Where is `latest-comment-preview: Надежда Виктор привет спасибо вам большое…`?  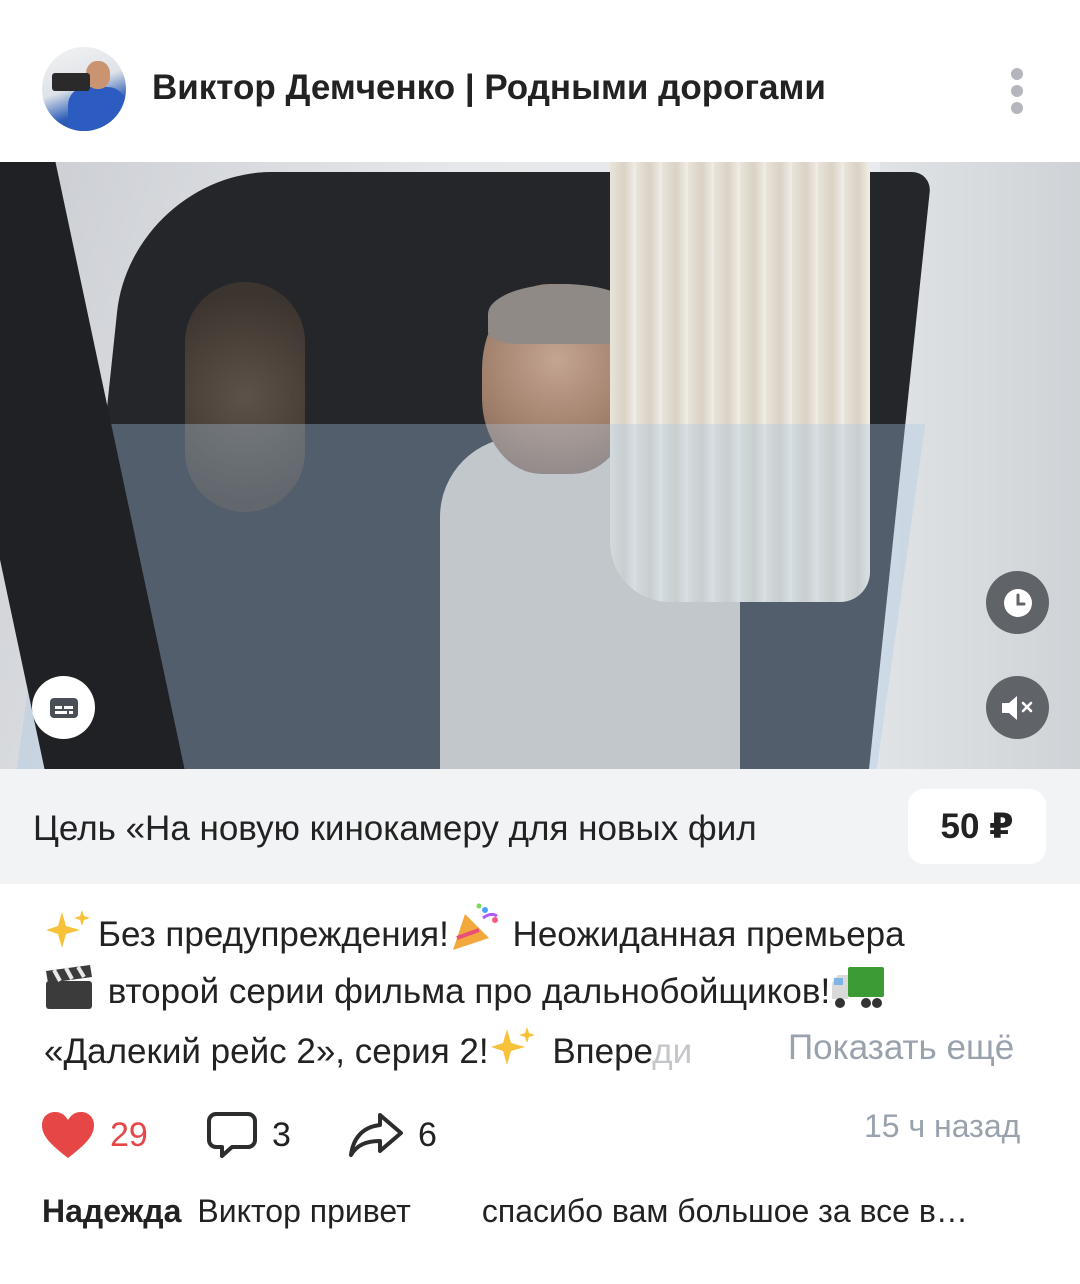 latest-comment-preview: Надежда Виктор привет спасибо вам большое… is located at coordinates (542, 1211).